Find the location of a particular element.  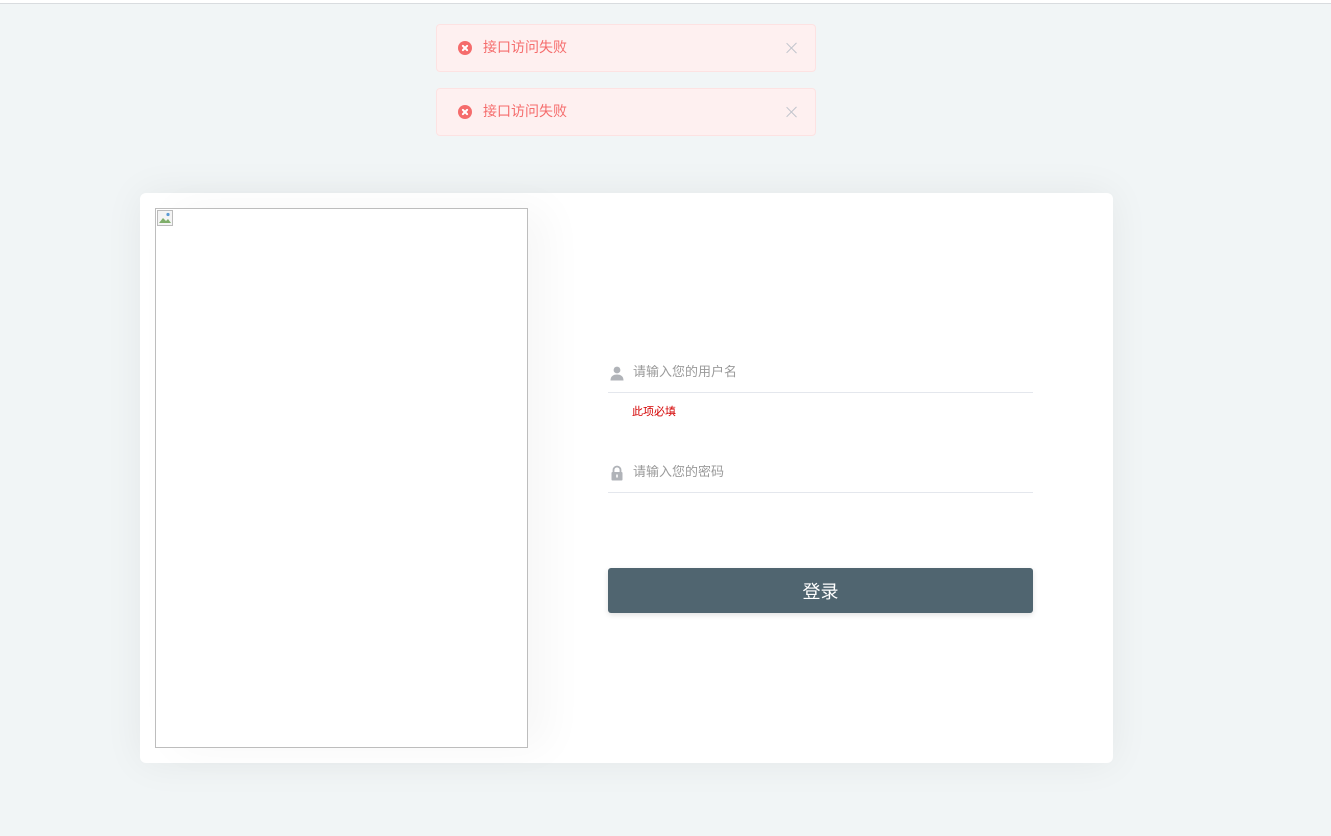

username-input is located at coordinates (823, 372).